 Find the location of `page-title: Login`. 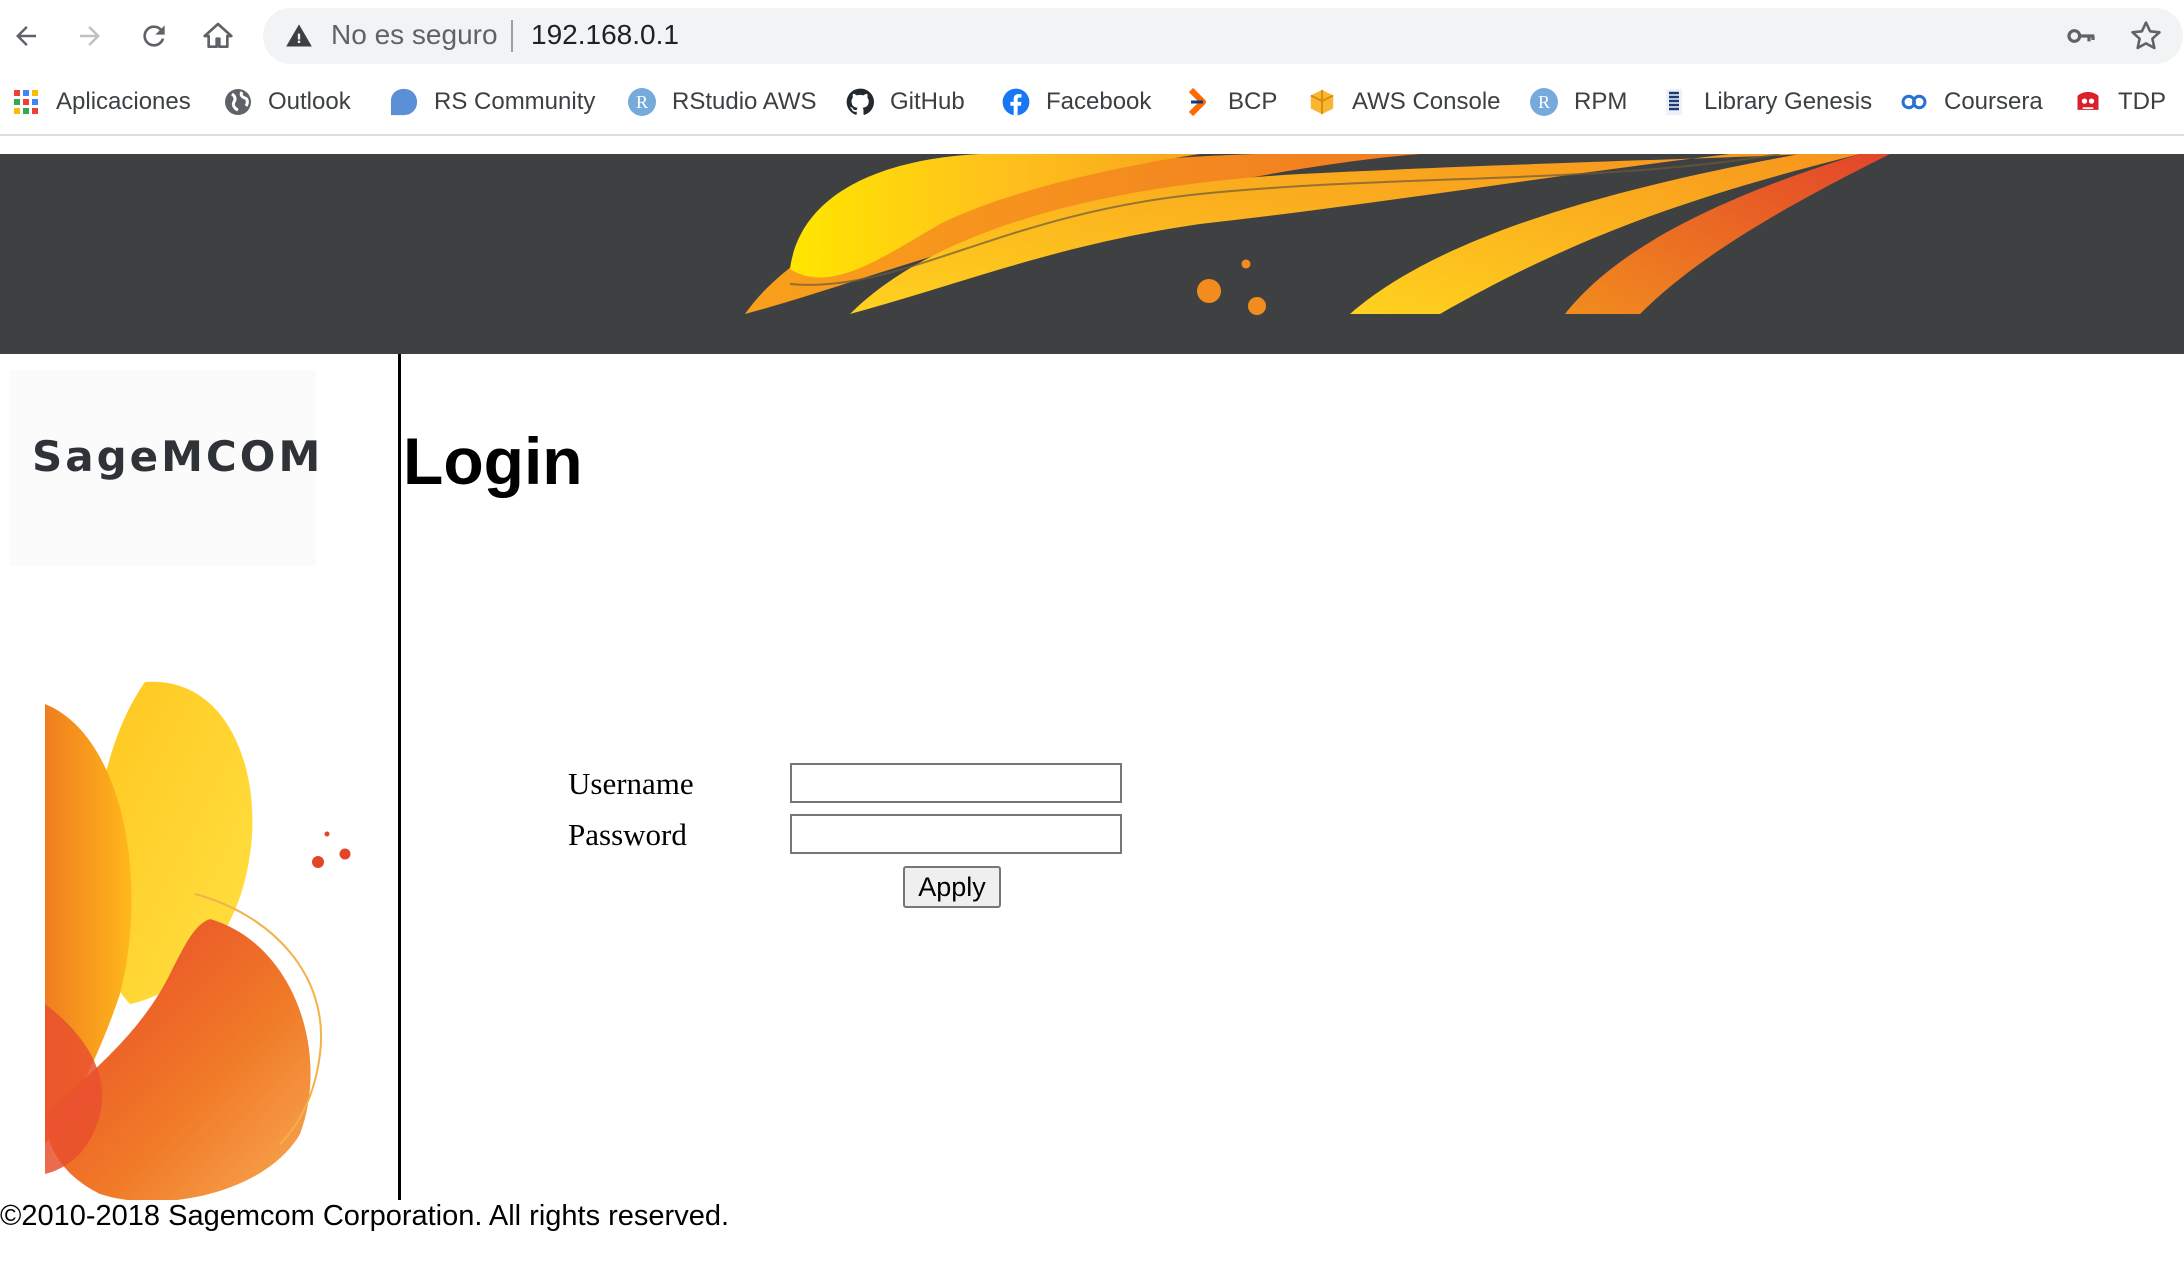

page-title: Login is located at coordinates (493, 461).